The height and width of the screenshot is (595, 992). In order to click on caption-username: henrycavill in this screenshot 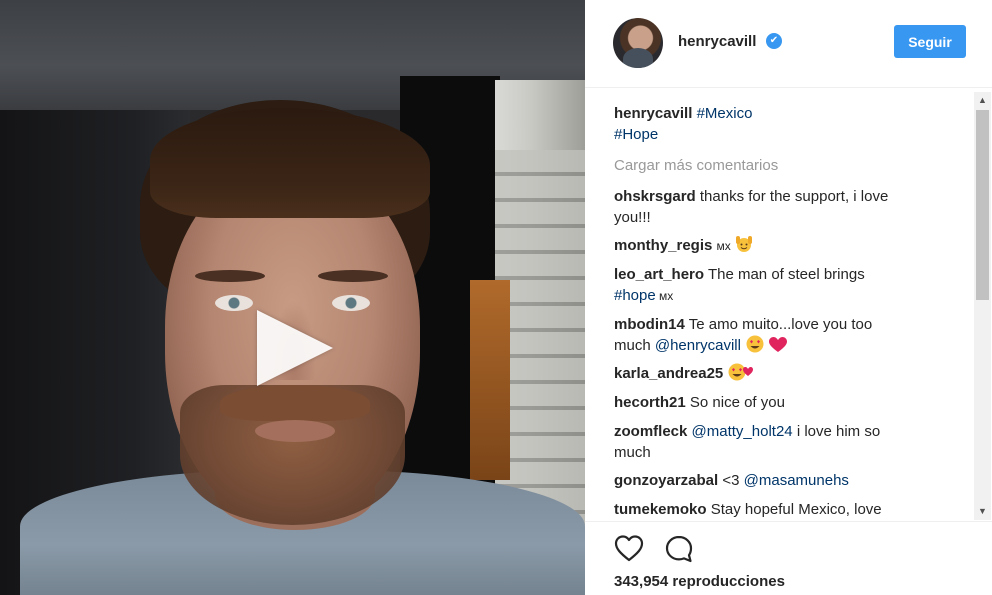, I will do `click(653, 113)`.